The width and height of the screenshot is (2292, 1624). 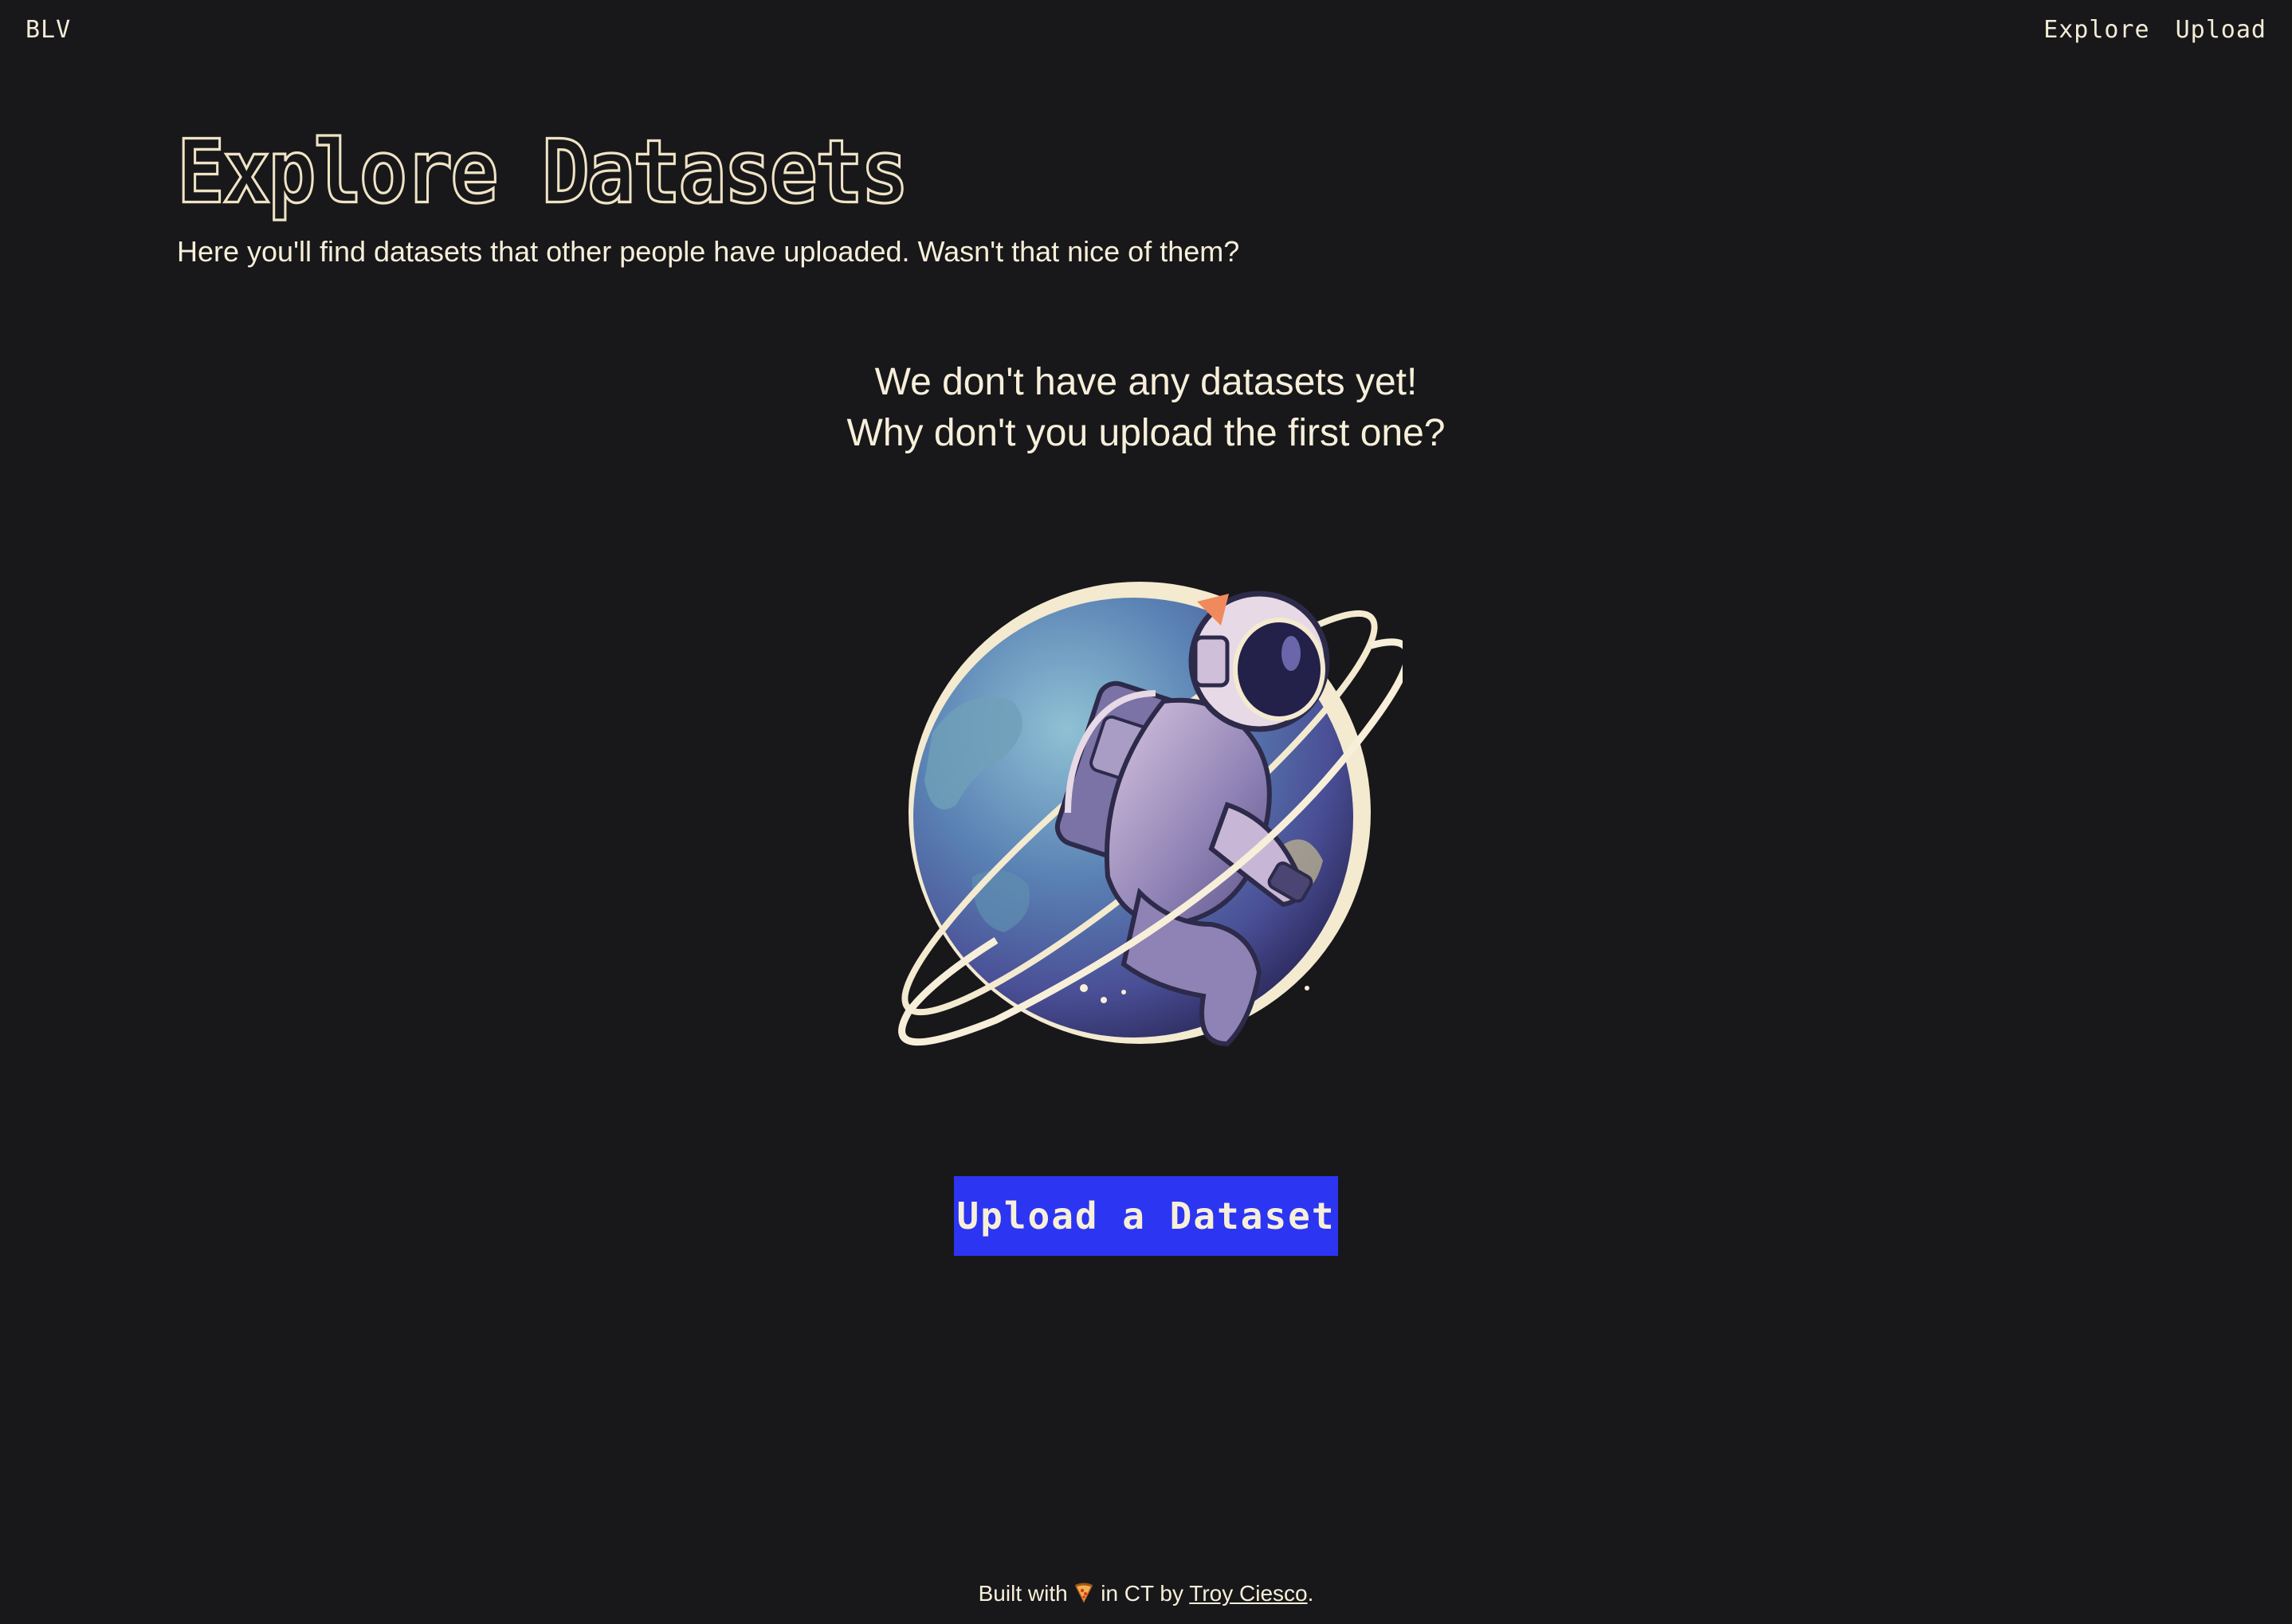 I want to click on footer-middle: in CT by, so click(x=1142, y=1593).